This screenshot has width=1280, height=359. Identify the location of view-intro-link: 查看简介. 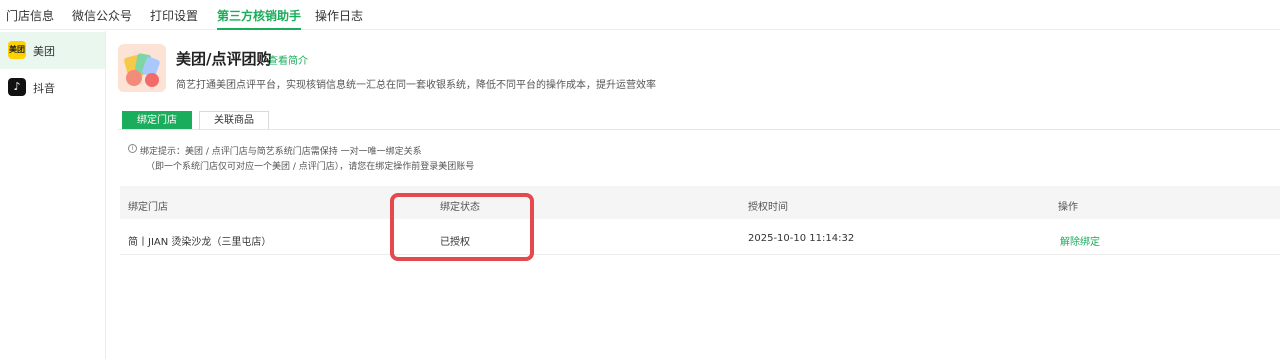
(288, 59).